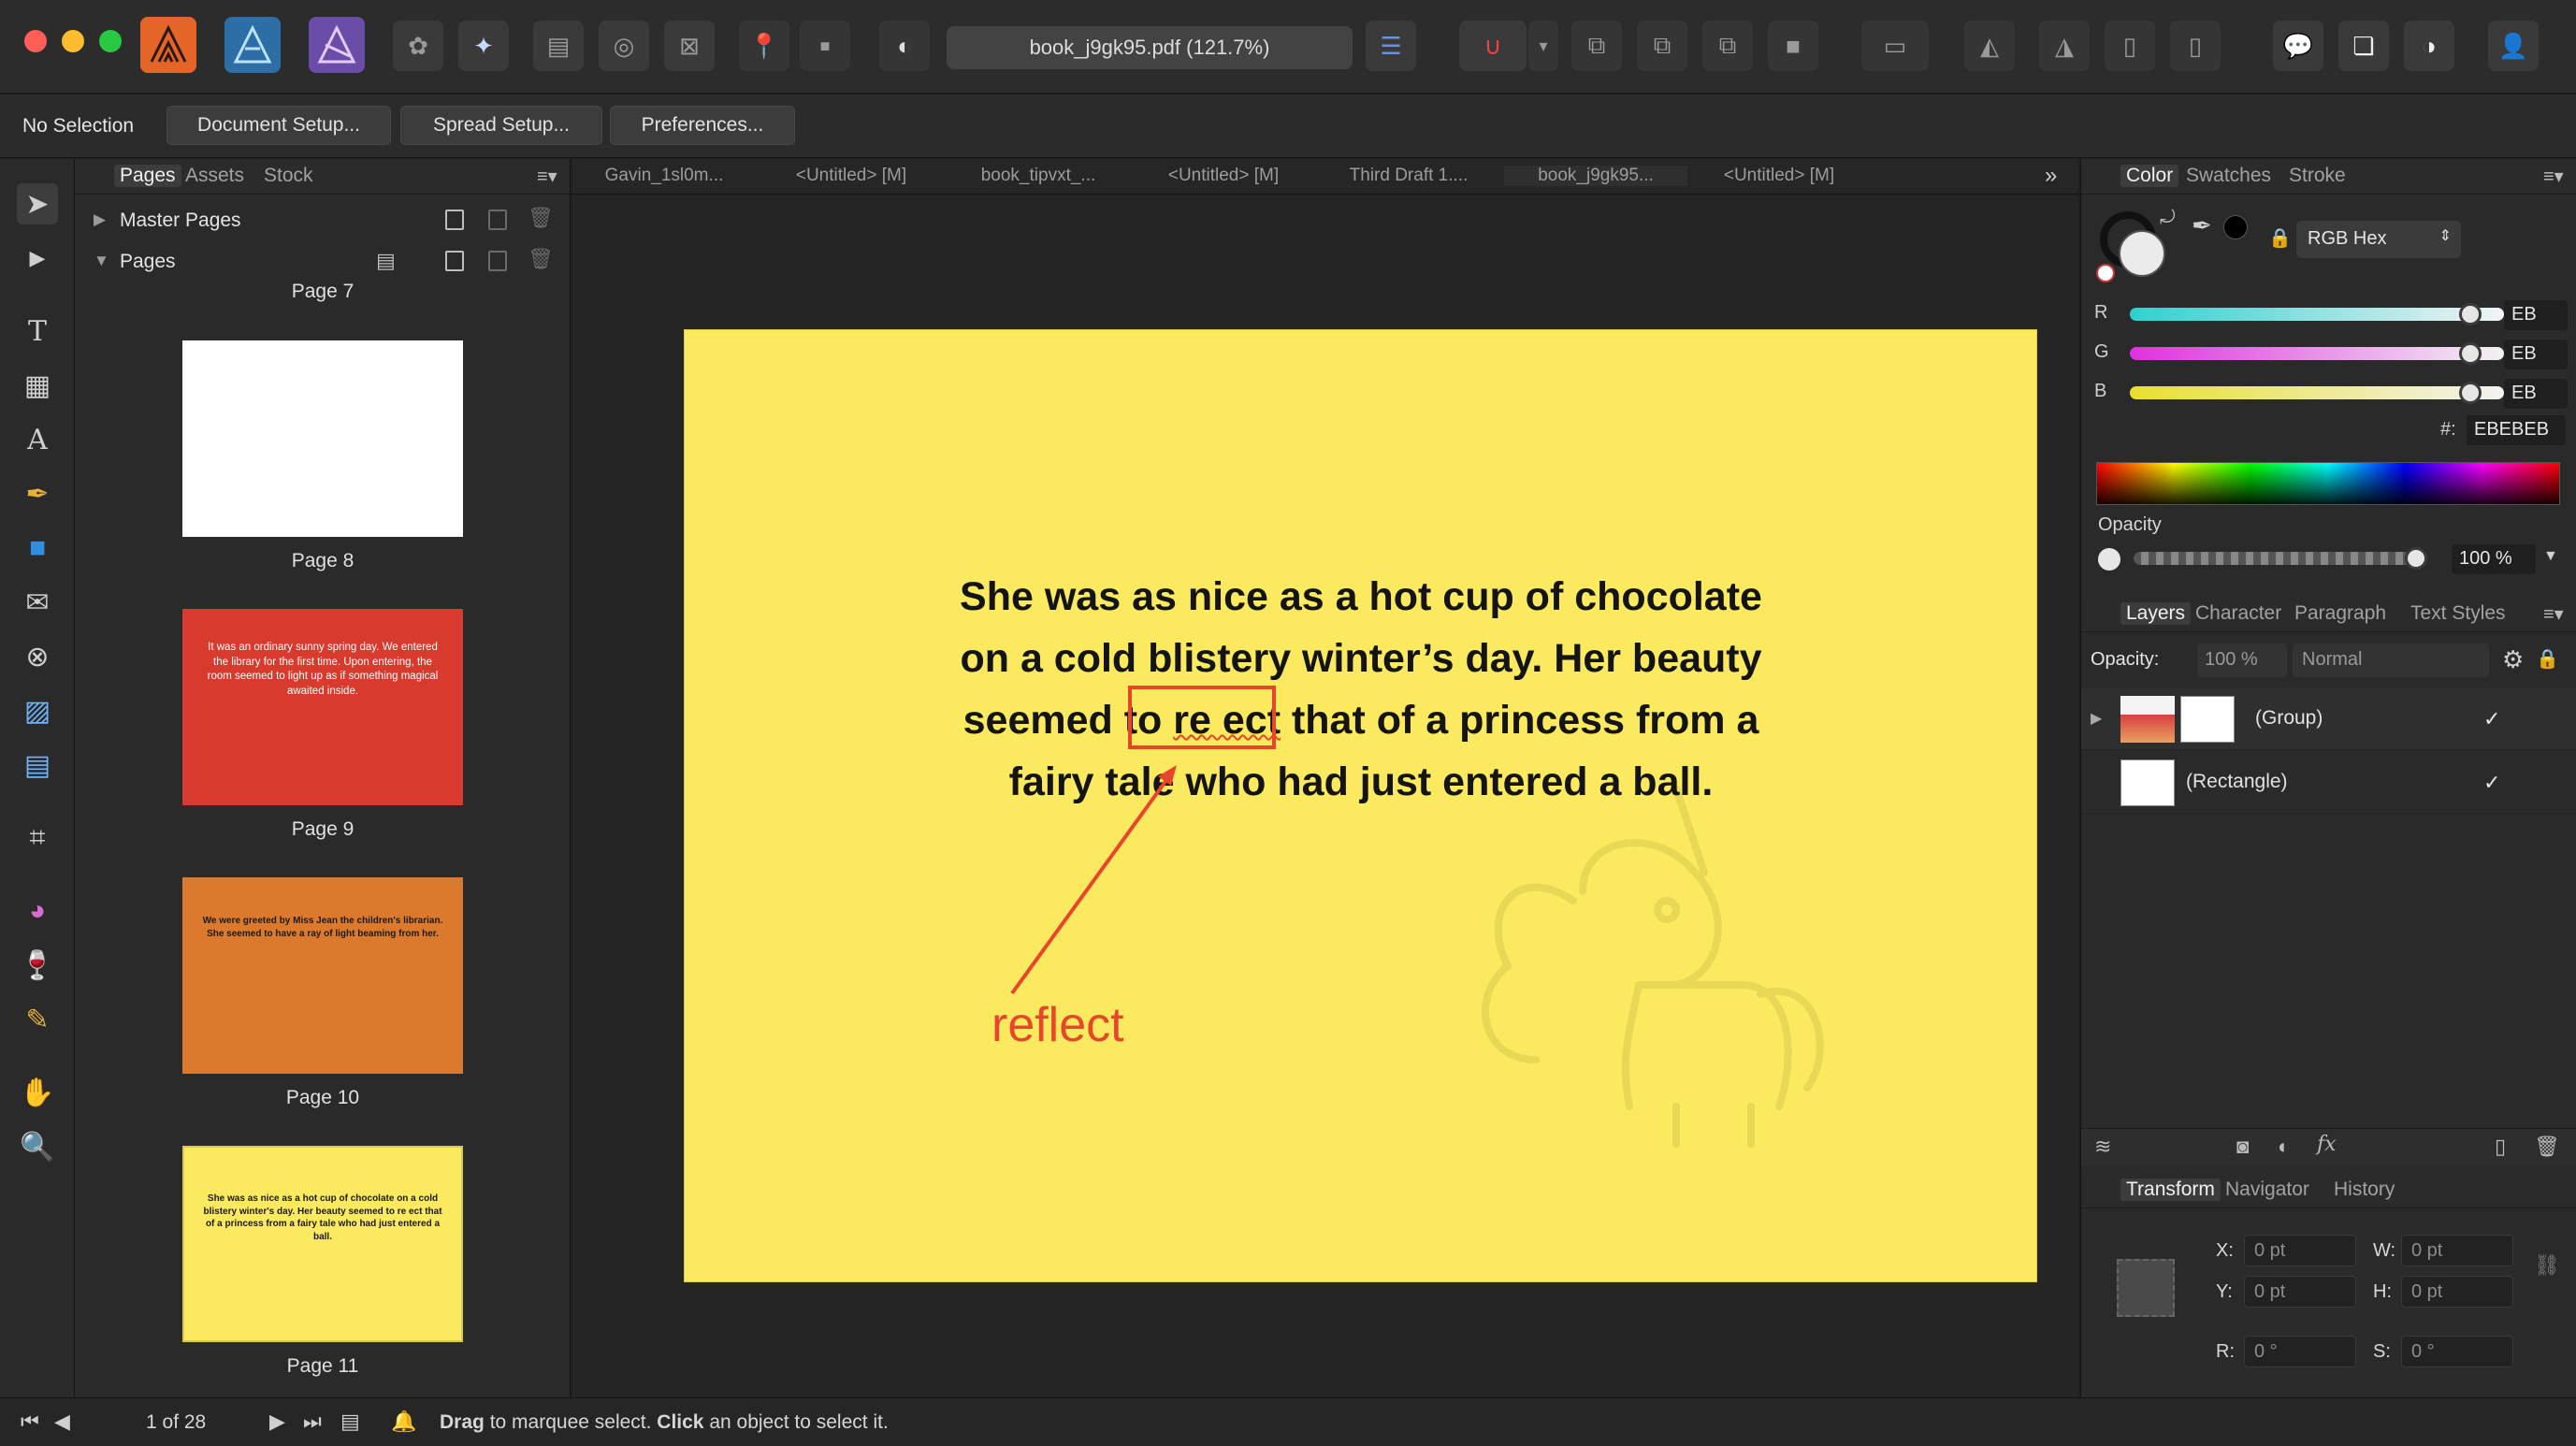 The width and height of the screenshot is (2576, 1446). What do you see at coordinates (101, 261) in the screenshot?
I see `disclosure-down-icon: ▼` at bounding box center [101, 261].